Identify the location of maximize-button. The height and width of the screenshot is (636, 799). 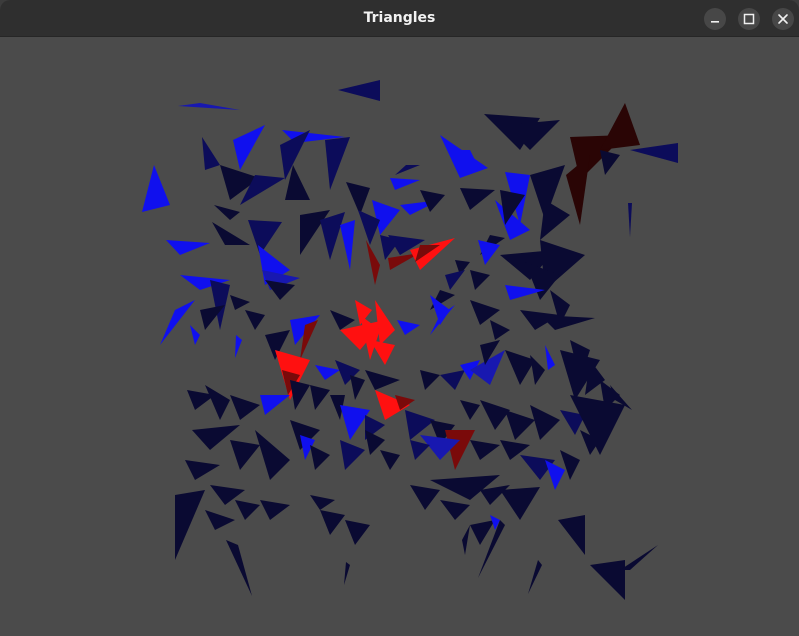
(749, 19).